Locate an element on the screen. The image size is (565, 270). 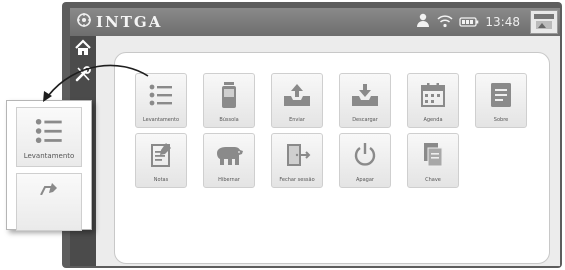
tile-label: Notas is located at coordinates (161, 180).